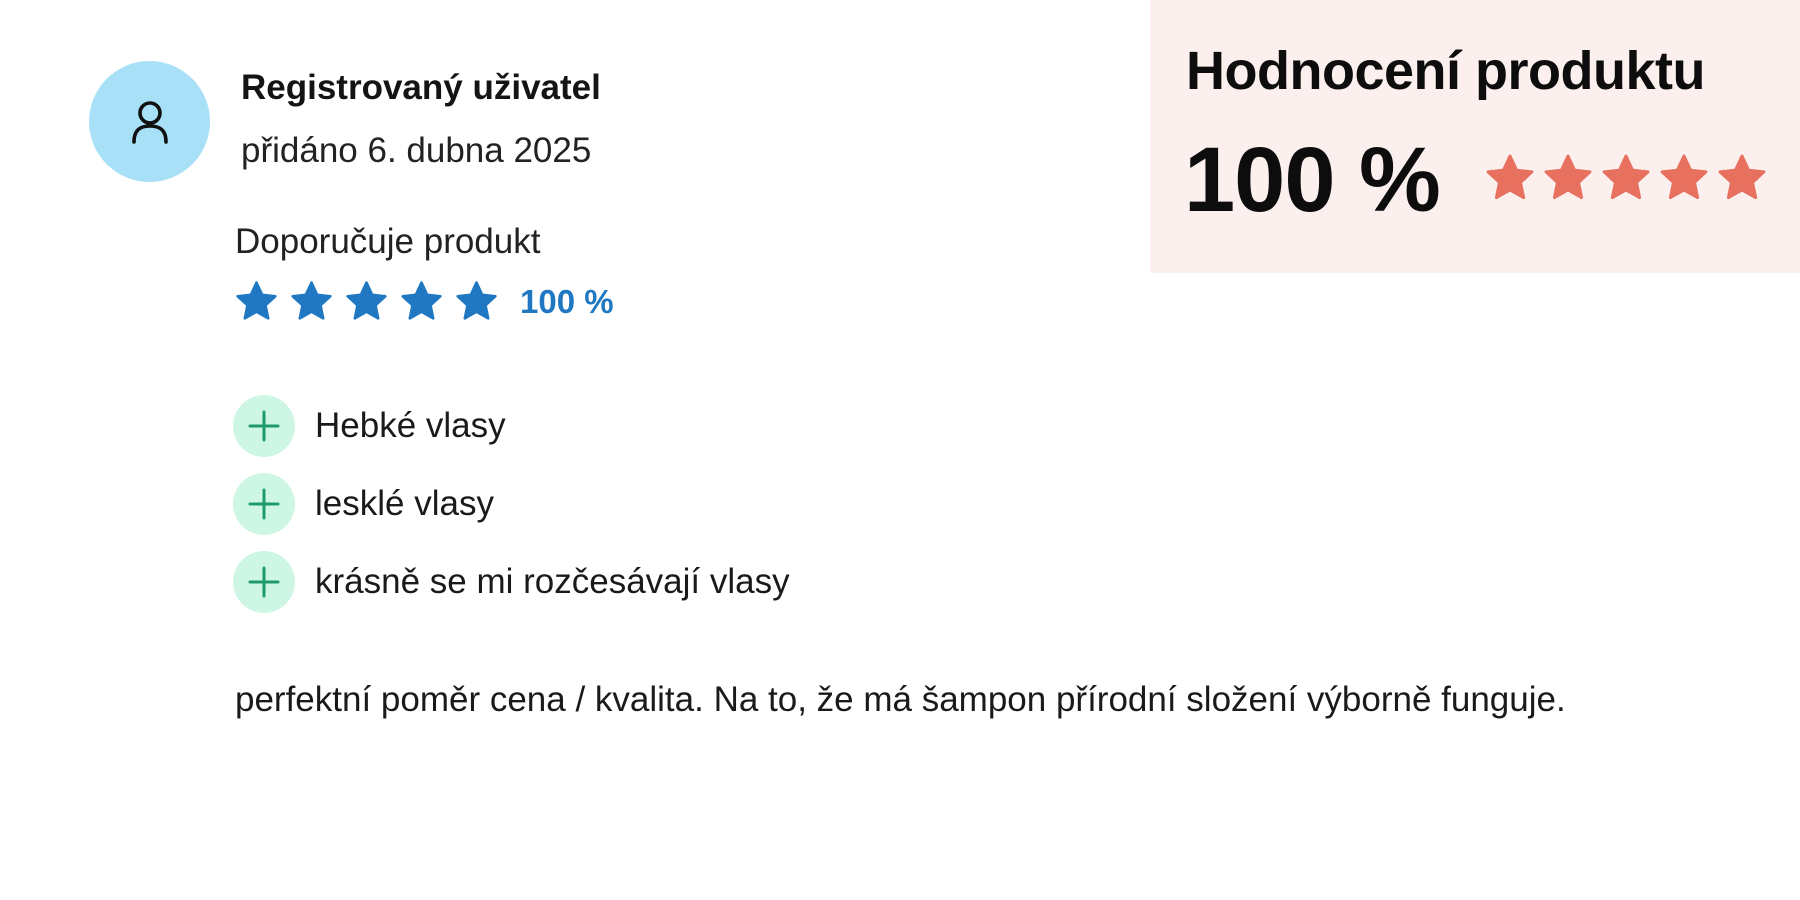  What do you see at coordinates (1475, 136) in the screenshot?
I see `rating-summary-panel: Hodnocení produktu 100 %` at bounding box center [1475, 136].